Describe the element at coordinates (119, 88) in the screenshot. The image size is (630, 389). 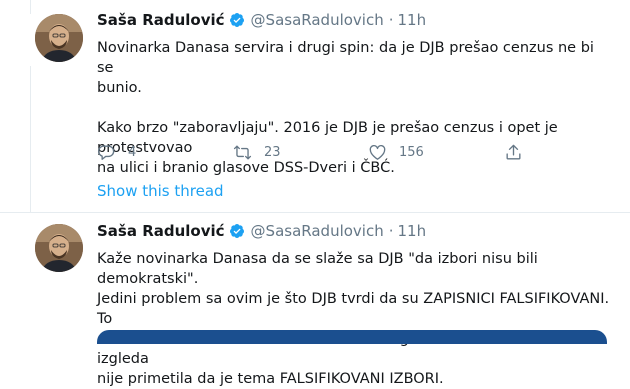
I see `text-line: bunio.` at that location.